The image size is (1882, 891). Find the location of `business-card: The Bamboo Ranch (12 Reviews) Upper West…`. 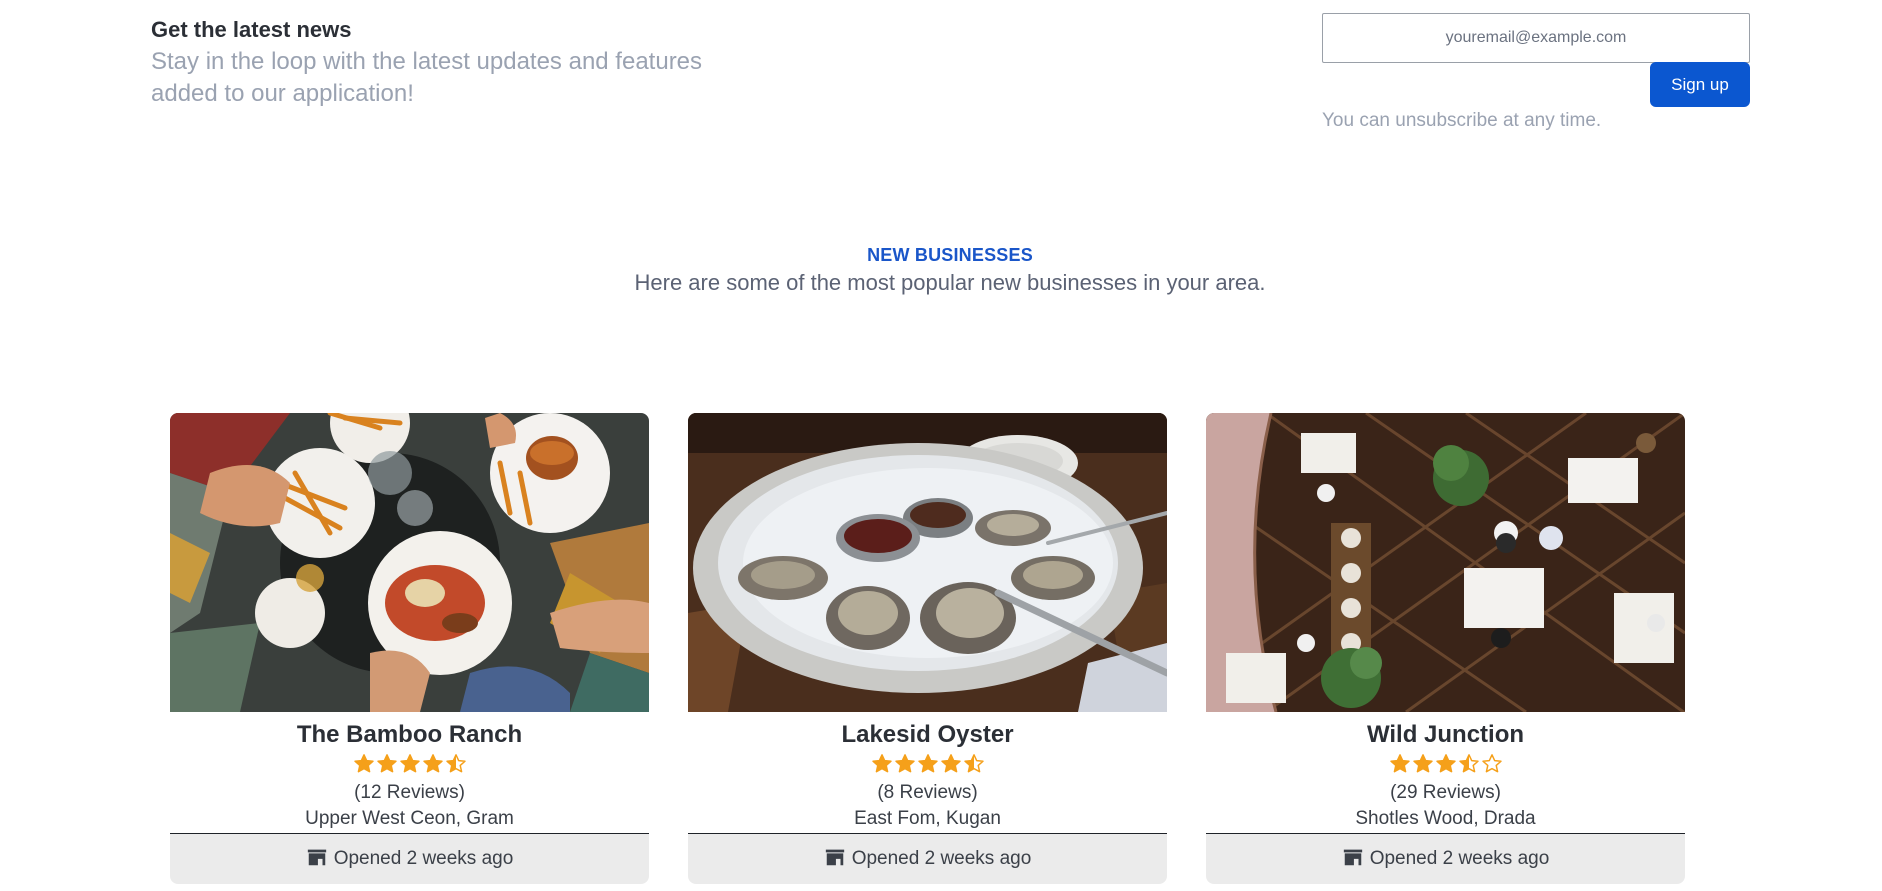

business-card: The Bamboo Ranch (12 Reviews) Upper West… is located at coordinates (409, 648).